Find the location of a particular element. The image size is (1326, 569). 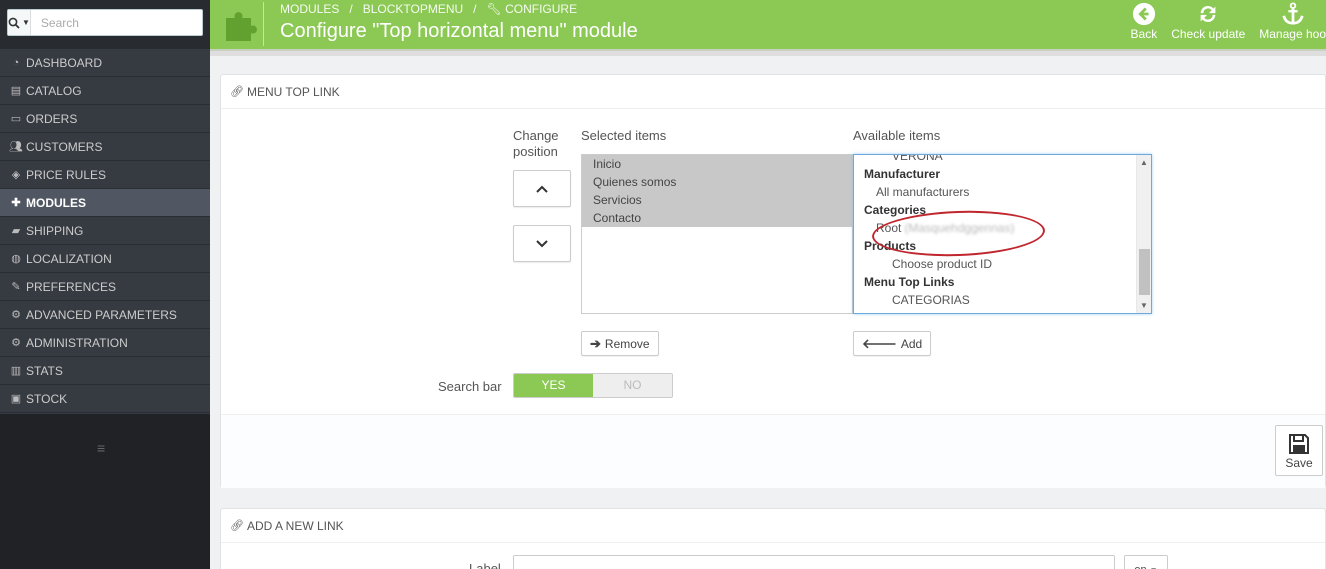

sidebar-item-stock: ▣ STOCK is located at coordinates (105, 399).